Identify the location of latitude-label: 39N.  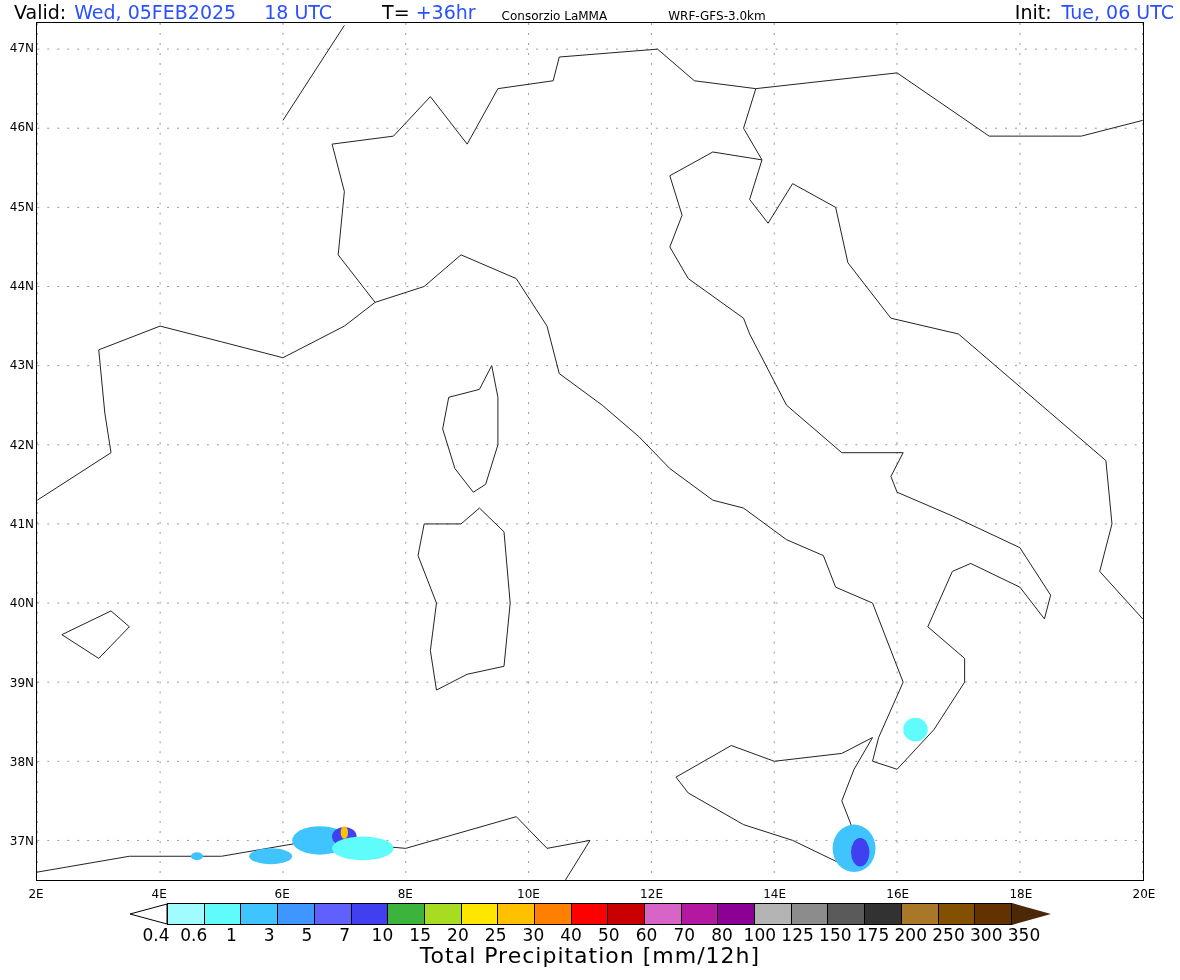
(21, 682).